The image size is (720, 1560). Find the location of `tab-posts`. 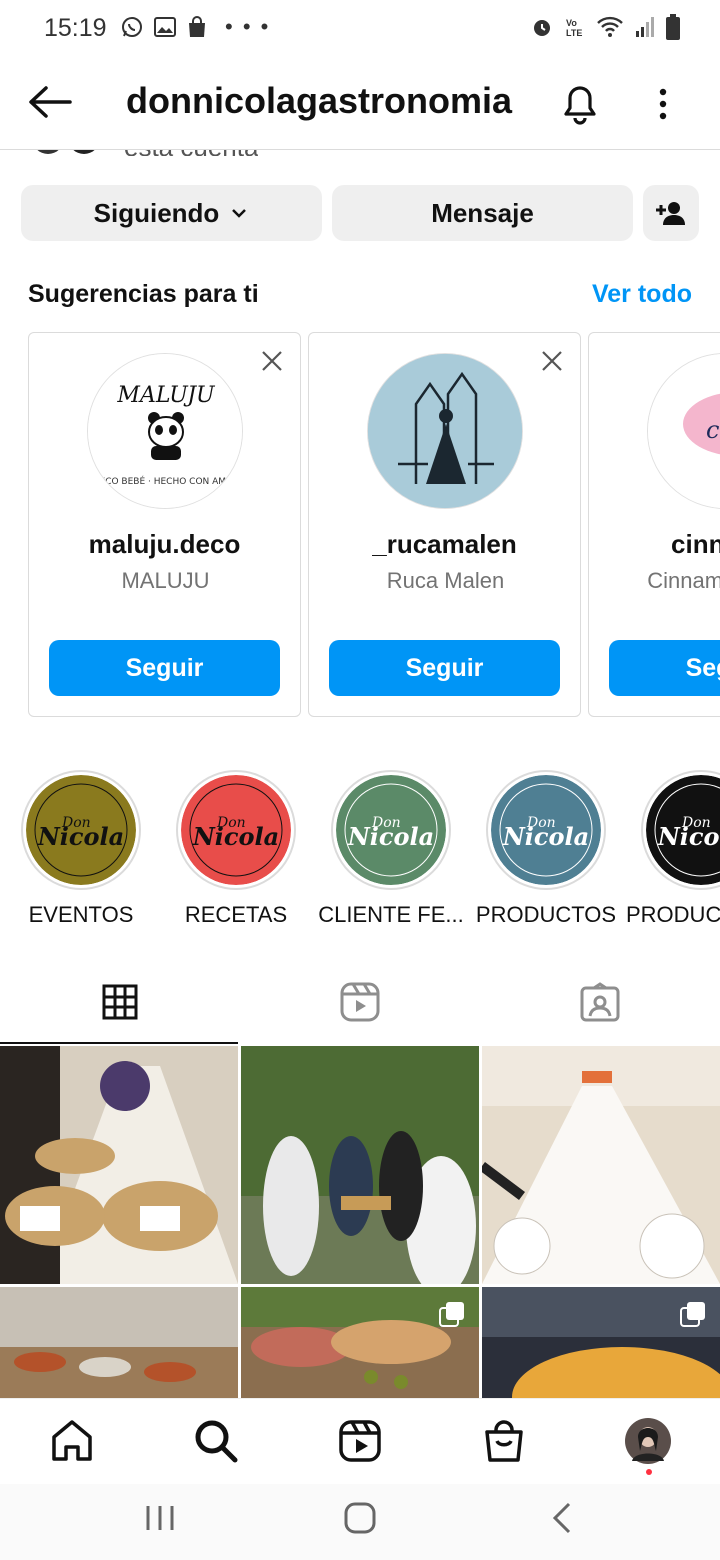

tab-posts is located at coordinates (120, 1002).